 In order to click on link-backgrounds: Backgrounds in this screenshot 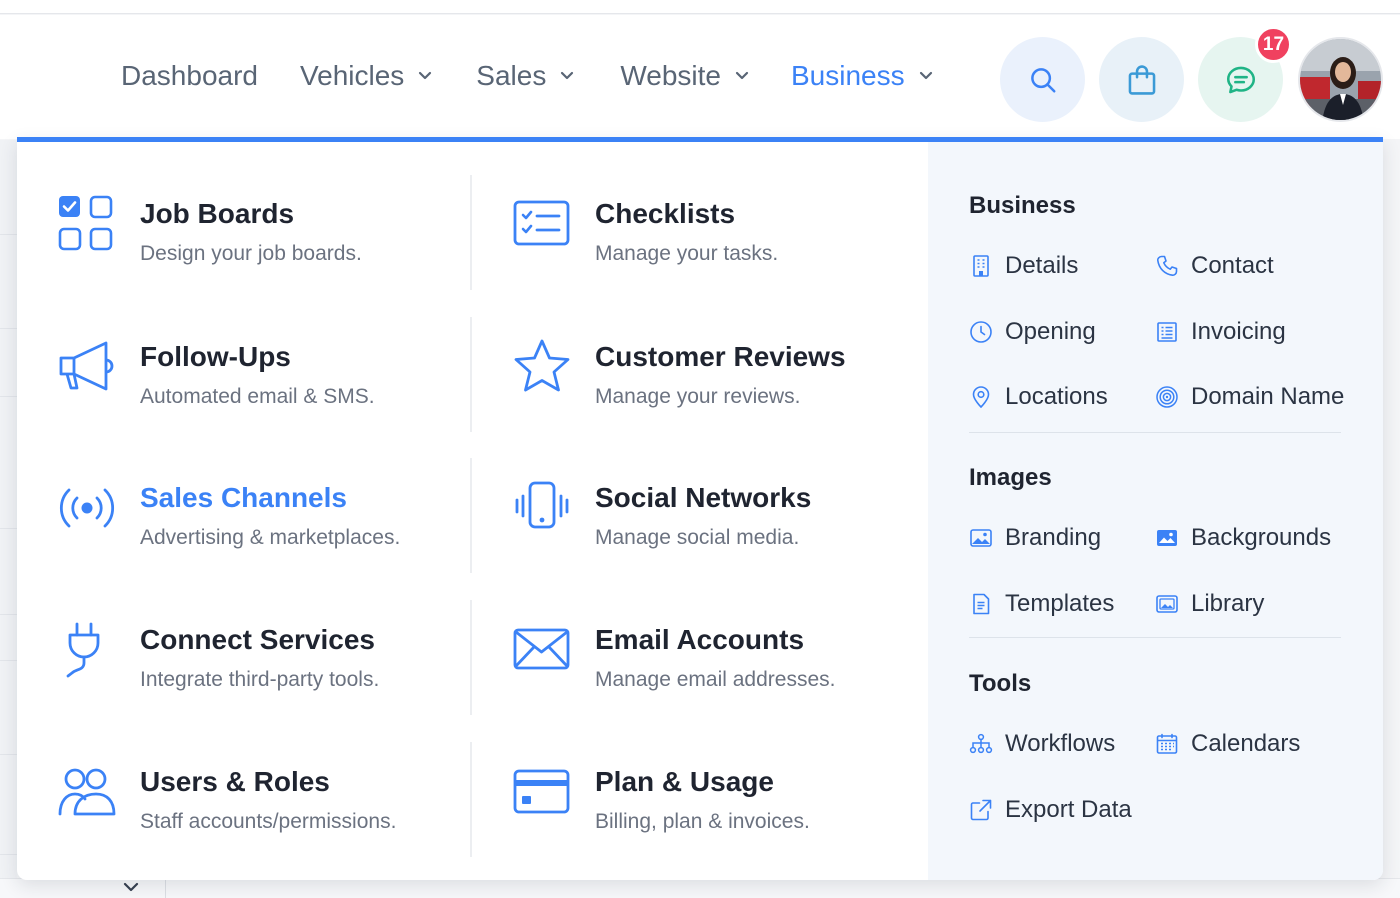, I will do `click(1243, 538)`.